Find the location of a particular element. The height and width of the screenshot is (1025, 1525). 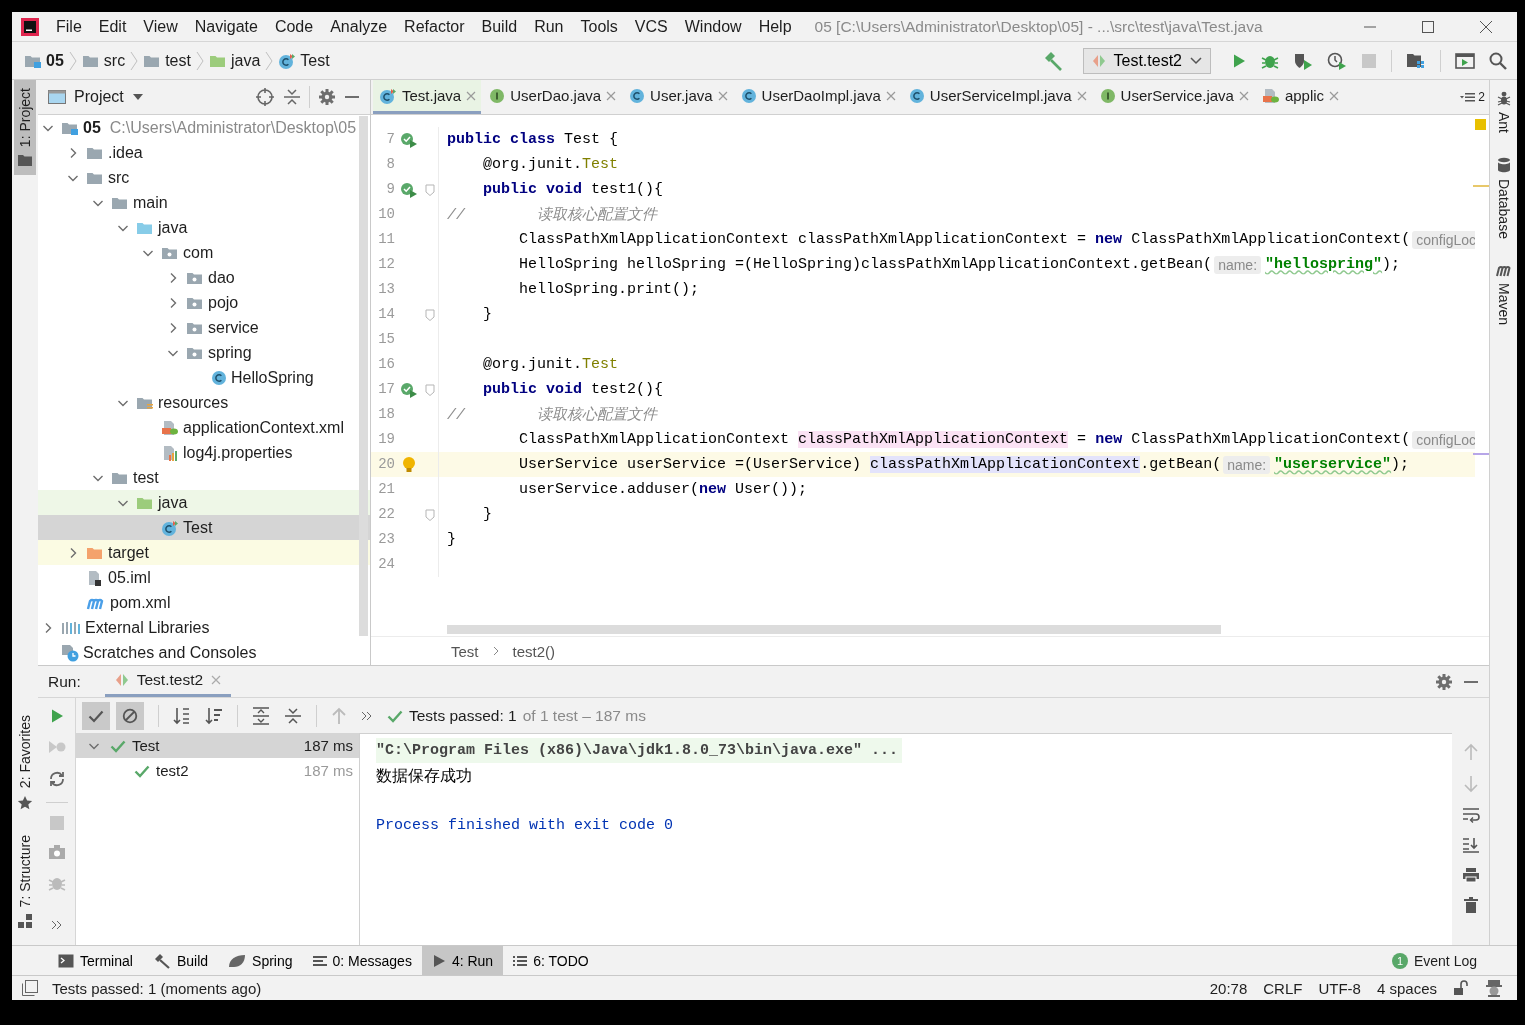

menu-item: Window is located at coordinates (713, 26).